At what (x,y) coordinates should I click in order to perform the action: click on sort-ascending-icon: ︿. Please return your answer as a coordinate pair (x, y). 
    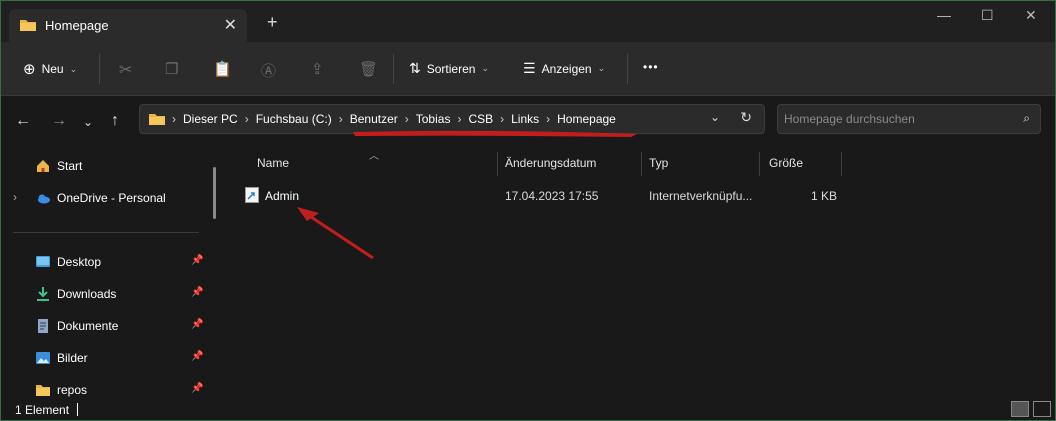
    Looking at the image, I should click on (374, 156).